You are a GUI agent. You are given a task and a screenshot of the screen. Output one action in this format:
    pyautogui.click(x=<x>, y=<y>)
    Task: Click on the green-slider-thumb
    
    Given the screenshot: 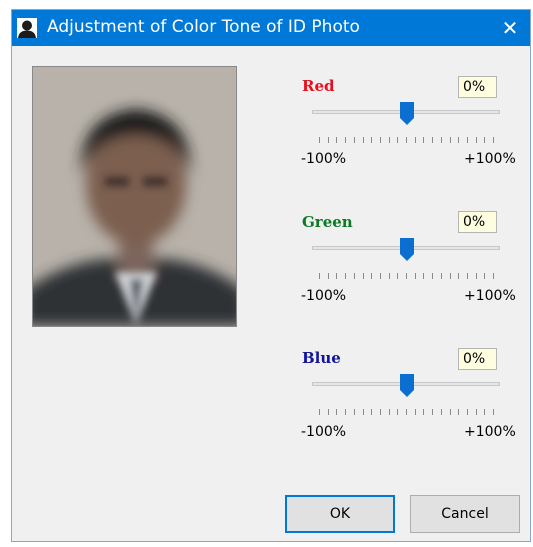 What is the action you would take?
    pyautogui.click(x=407, y=249)
    